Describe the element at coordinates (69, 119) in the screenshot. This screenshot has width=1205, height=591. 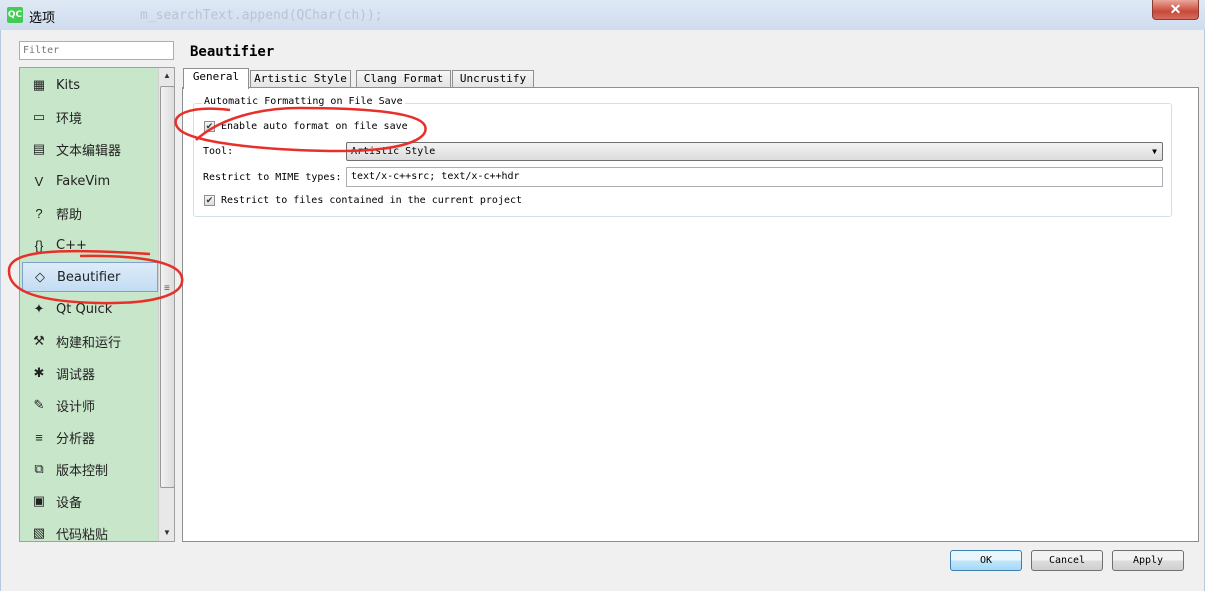
I see `sidebar-item-label: 环境` at that location.